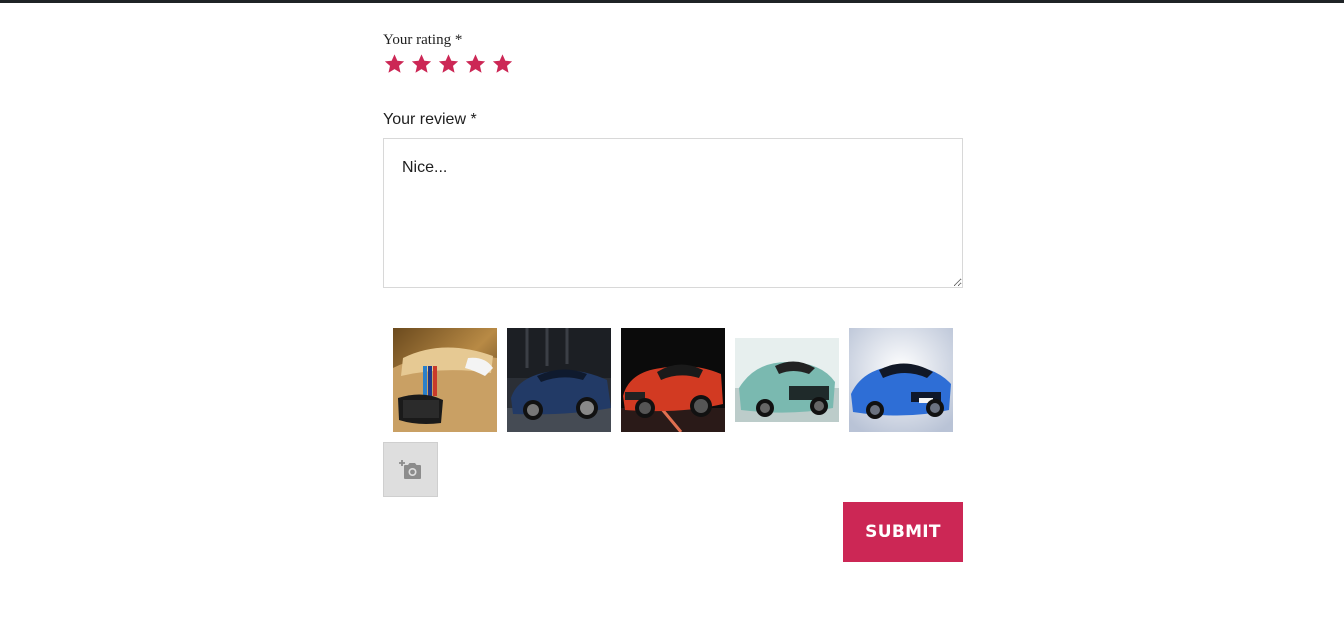 This screenshot has height=624, width=1344. Describe the element at coordinates (903, 532) in the screenshot. I see `submit-button: Submit` at that location.